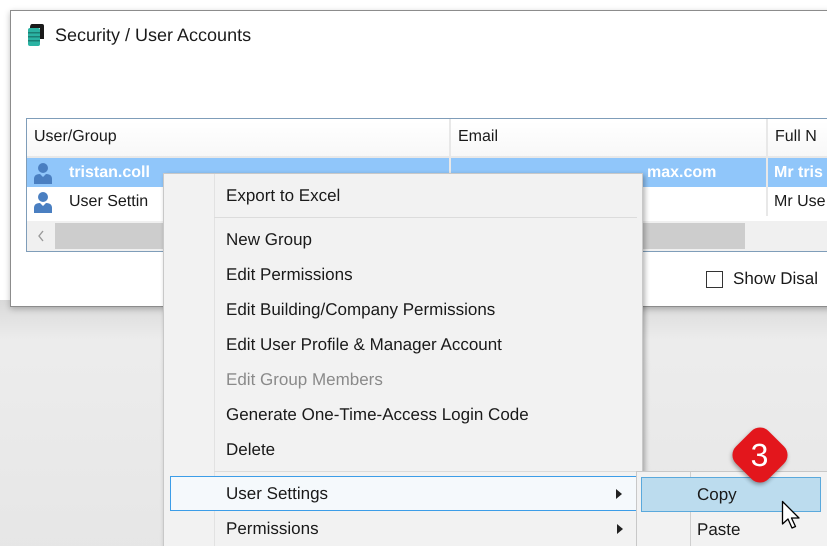  Describe the element at coordinates (731, 494) in the screenshot. I see `menu-item: Copy` at that location.